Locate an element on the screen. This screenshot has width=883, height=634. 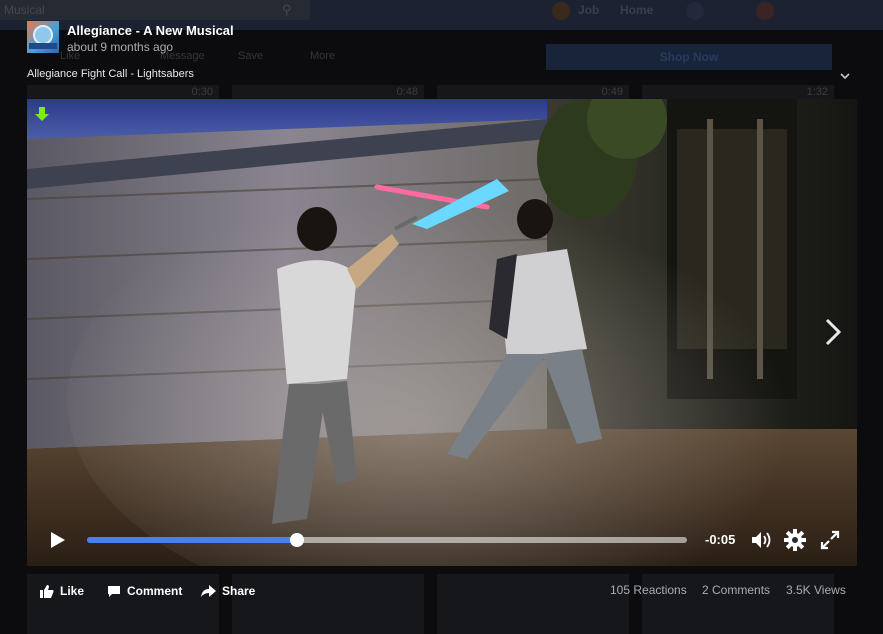
gear-icon is located at coordinates (795, 540).